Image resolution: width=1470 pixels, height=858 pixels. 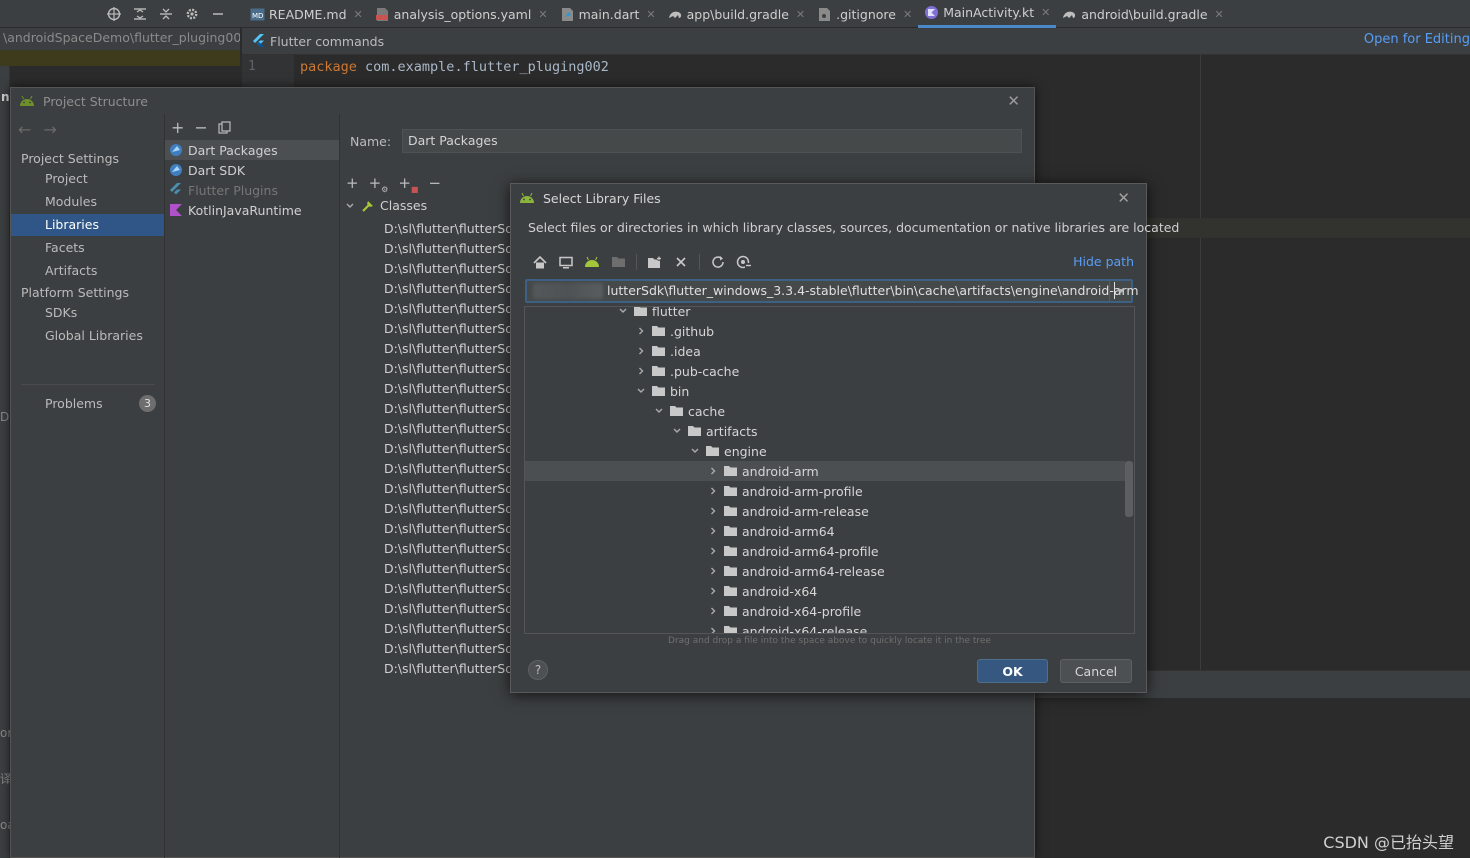 I want to click on show-hidden-files-icon, so click(x=744, y=262).